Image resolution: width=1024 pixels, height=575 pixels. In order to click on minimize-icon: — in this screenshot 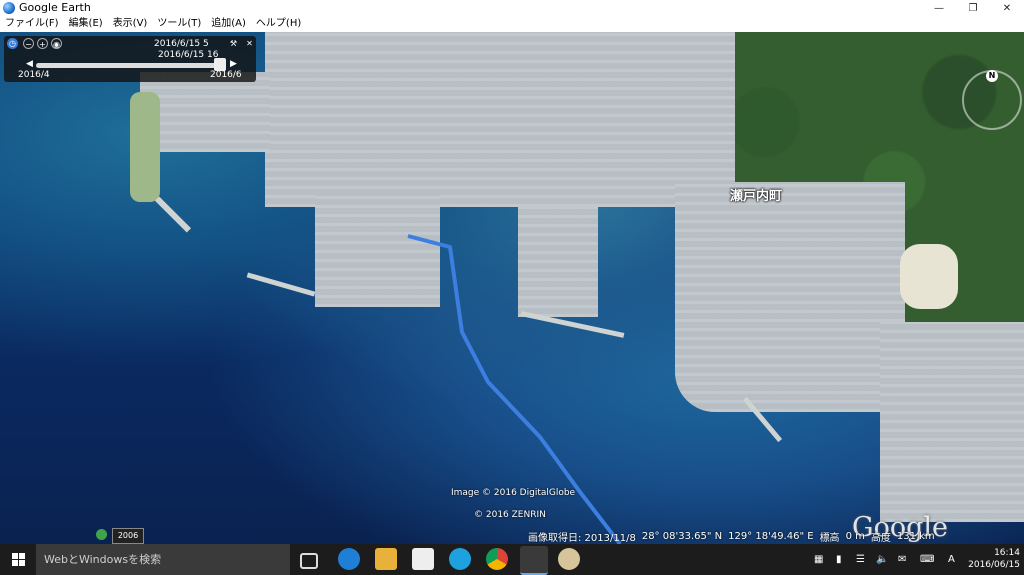, I will do `click(939, 8)`.